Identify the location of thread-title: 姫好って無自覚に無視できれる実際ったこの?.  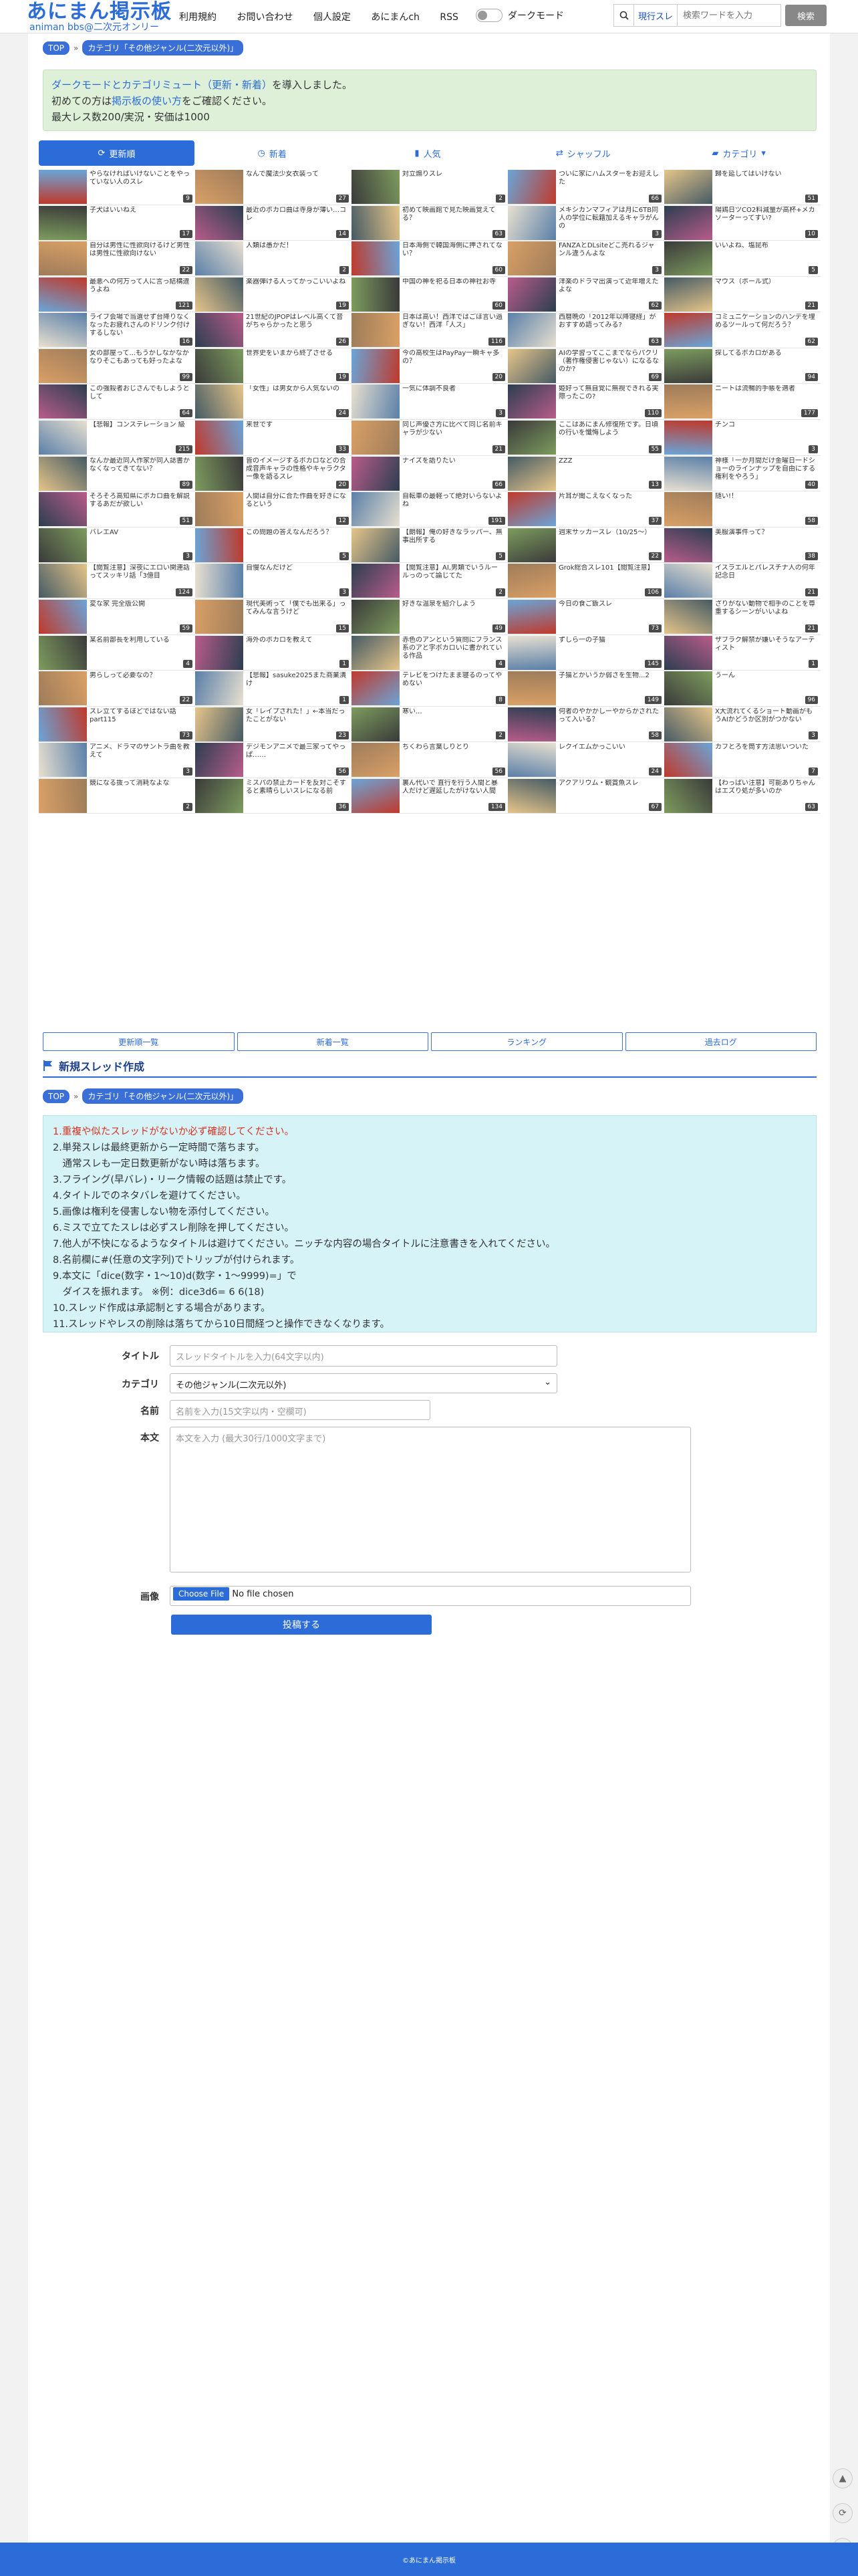
(609, 393).